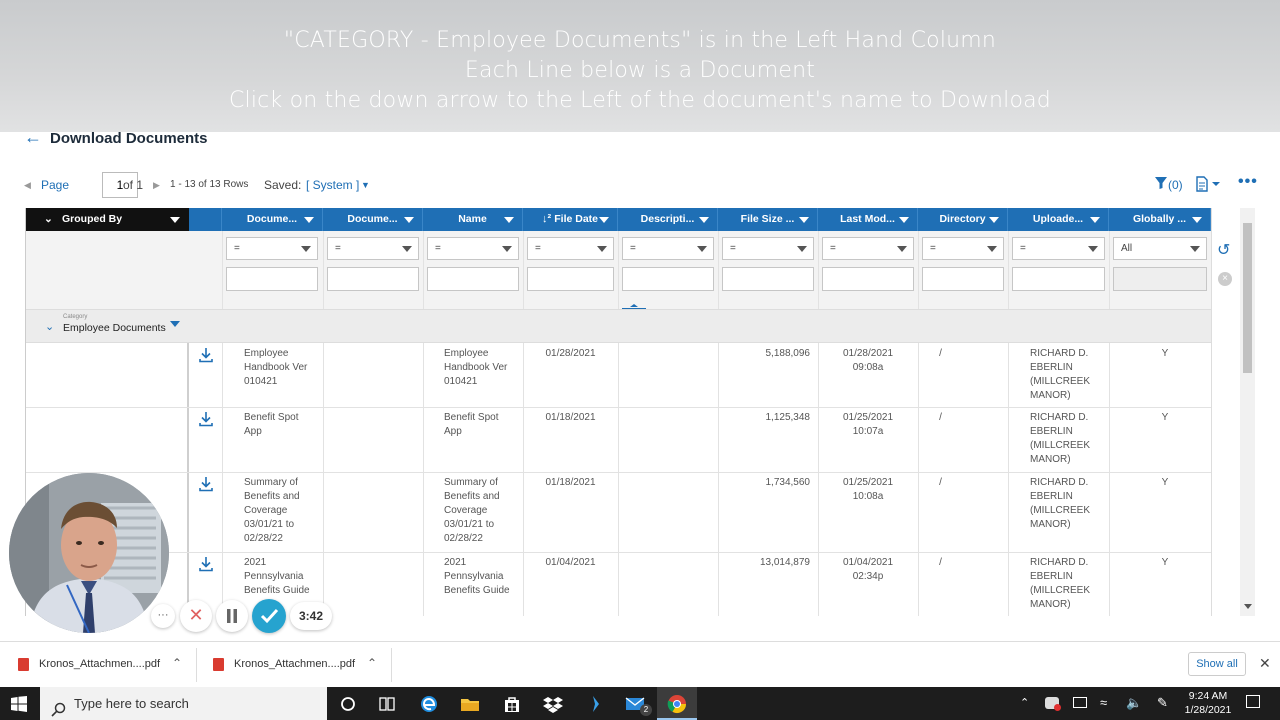  What do you see at coordinates (768, 279) in the screenshot?
I see `filter-text-file-size` at bounding box center [768, 279].